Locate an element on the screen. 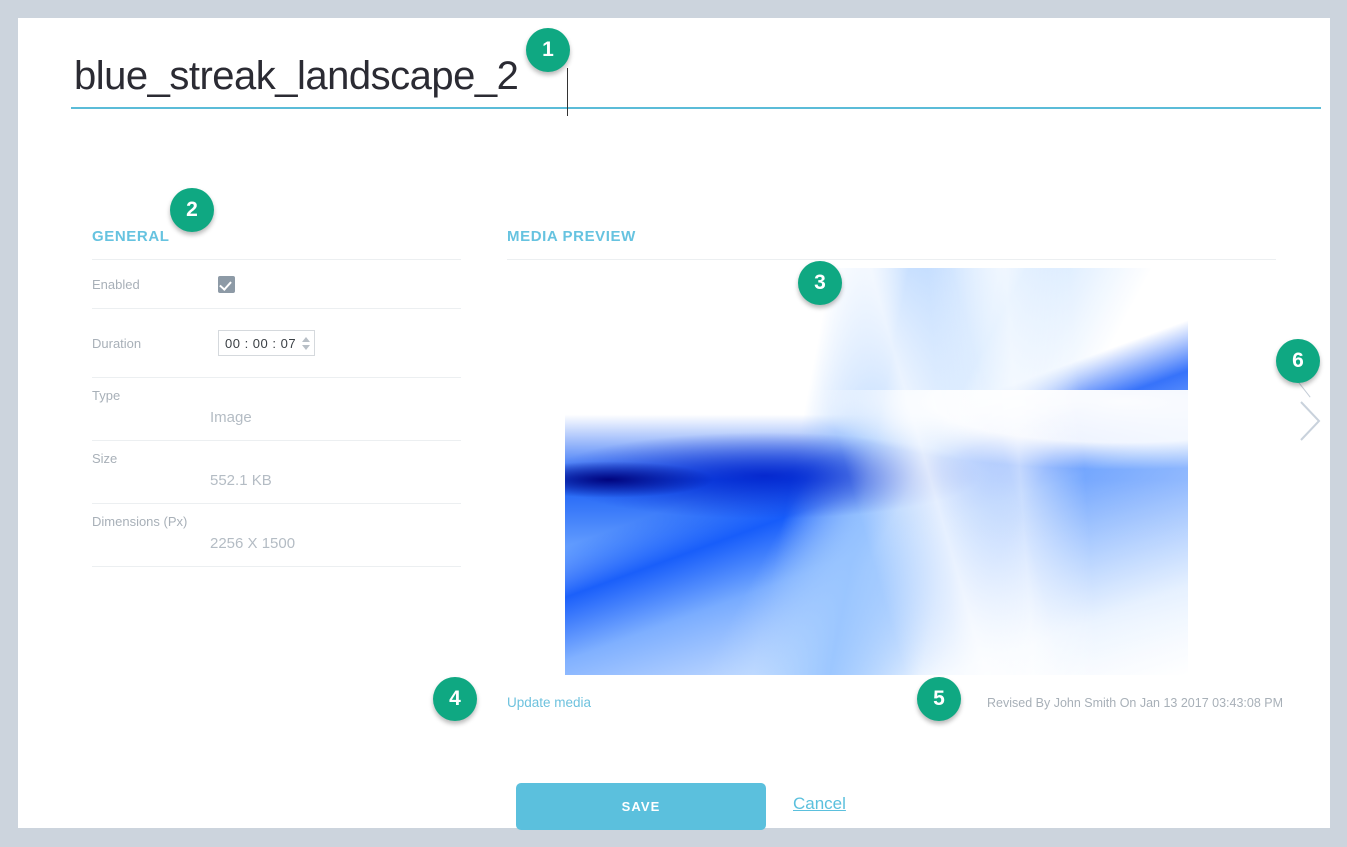  dimensions-value: 2256 X 1500 is located at coordinates (253, 543).